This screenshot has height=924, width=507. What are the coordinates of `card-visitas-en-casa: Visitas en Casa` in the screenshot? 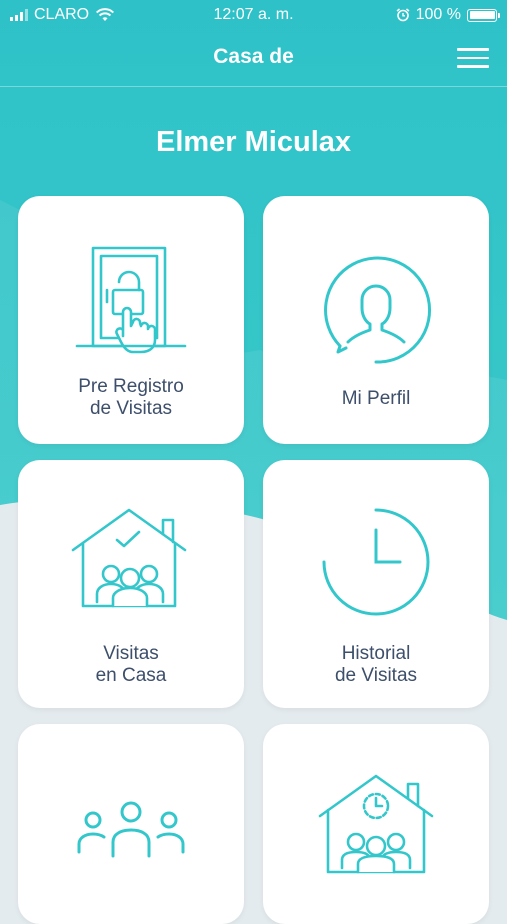 It's located at (131, 584).